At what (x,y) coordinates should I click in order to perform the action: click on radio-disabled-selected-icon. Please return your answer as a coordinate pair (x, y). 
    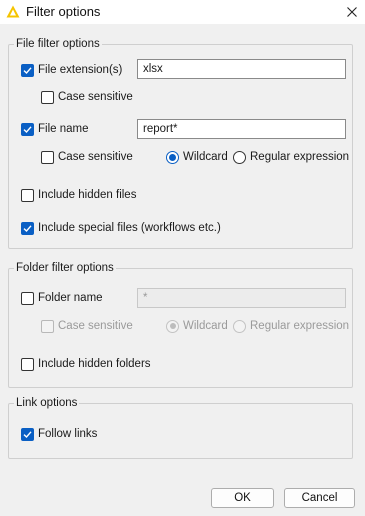
    Looking at the image, I should click on (172, 326).